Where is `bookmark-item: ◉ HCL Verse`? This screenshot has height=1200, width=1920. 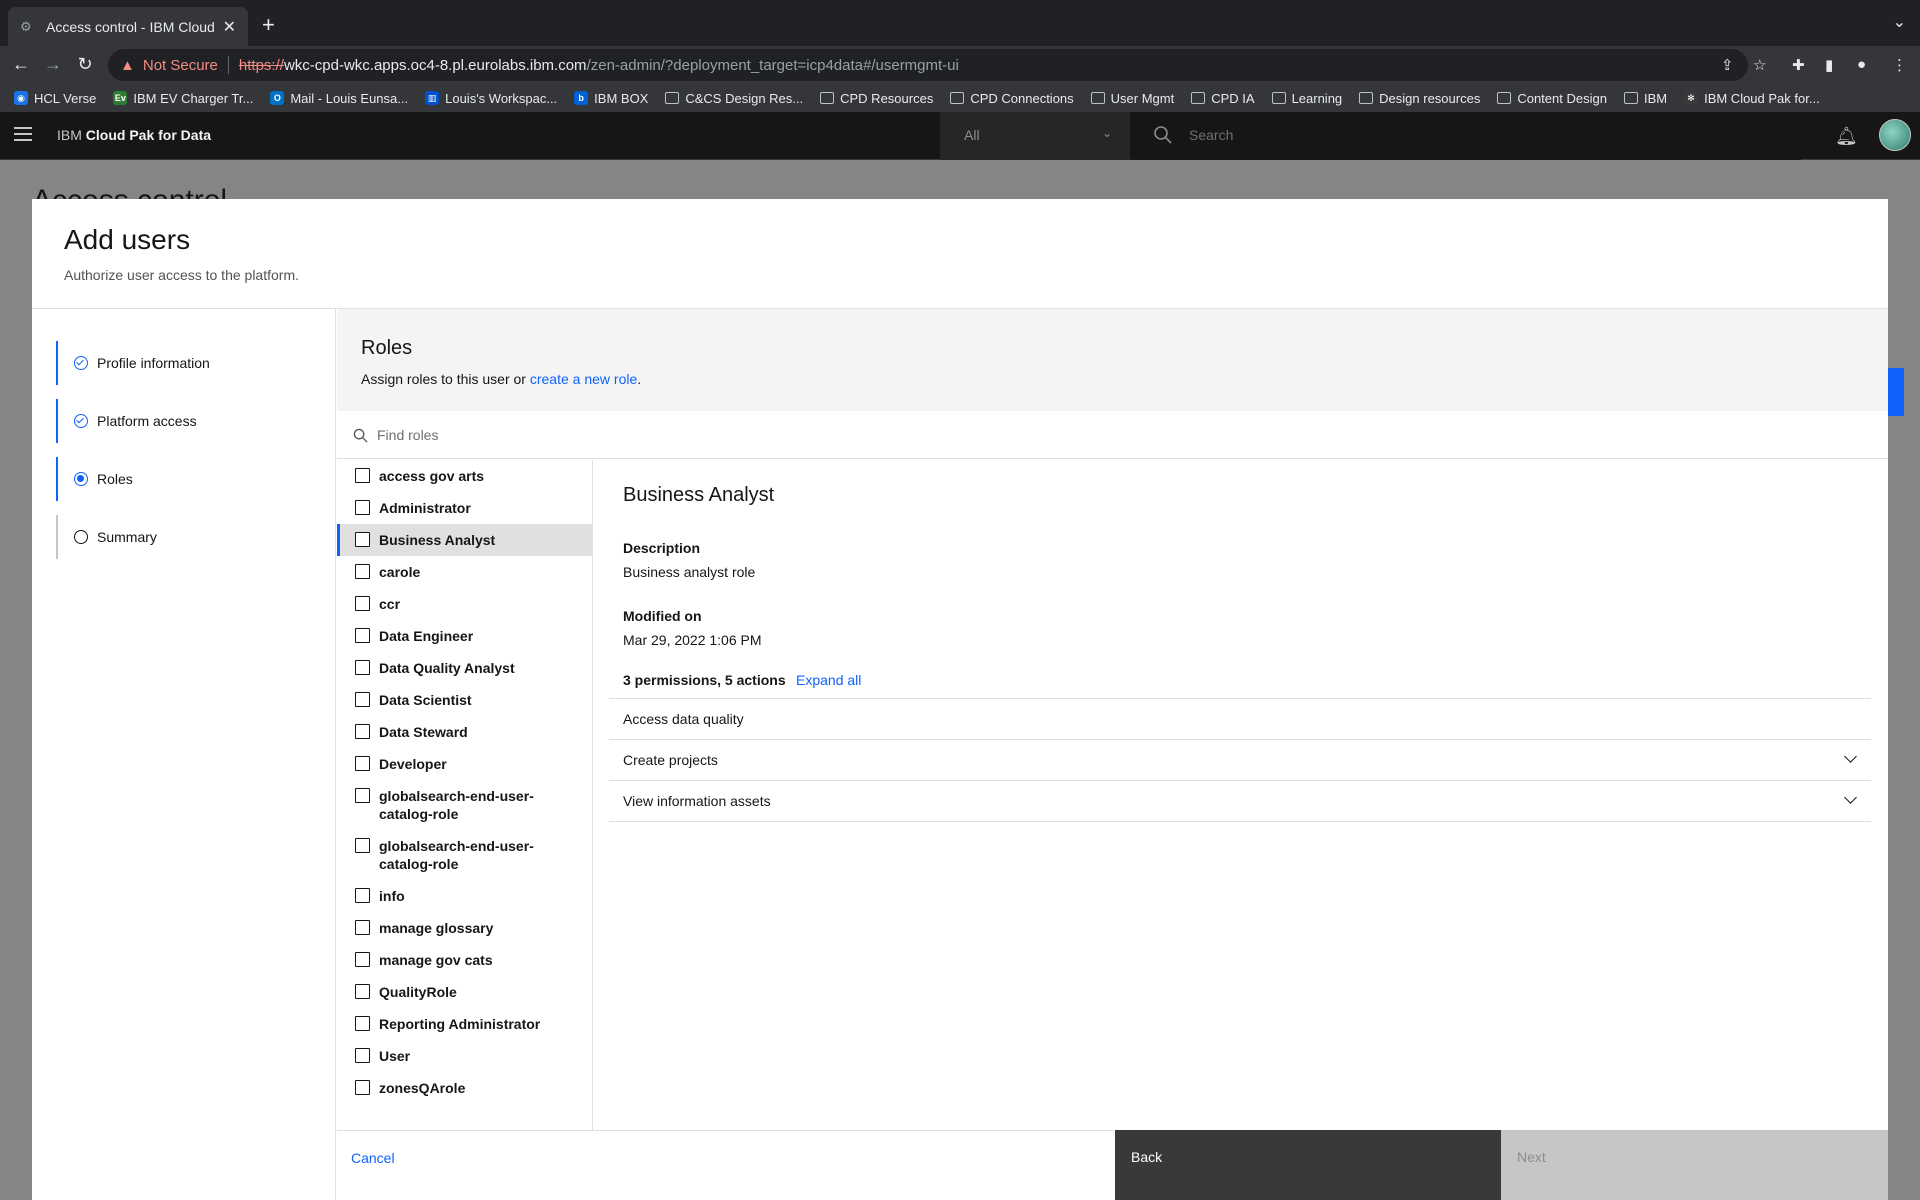 bookmark-item: ◉ HCL Verse is located at coordinates (55, 98).